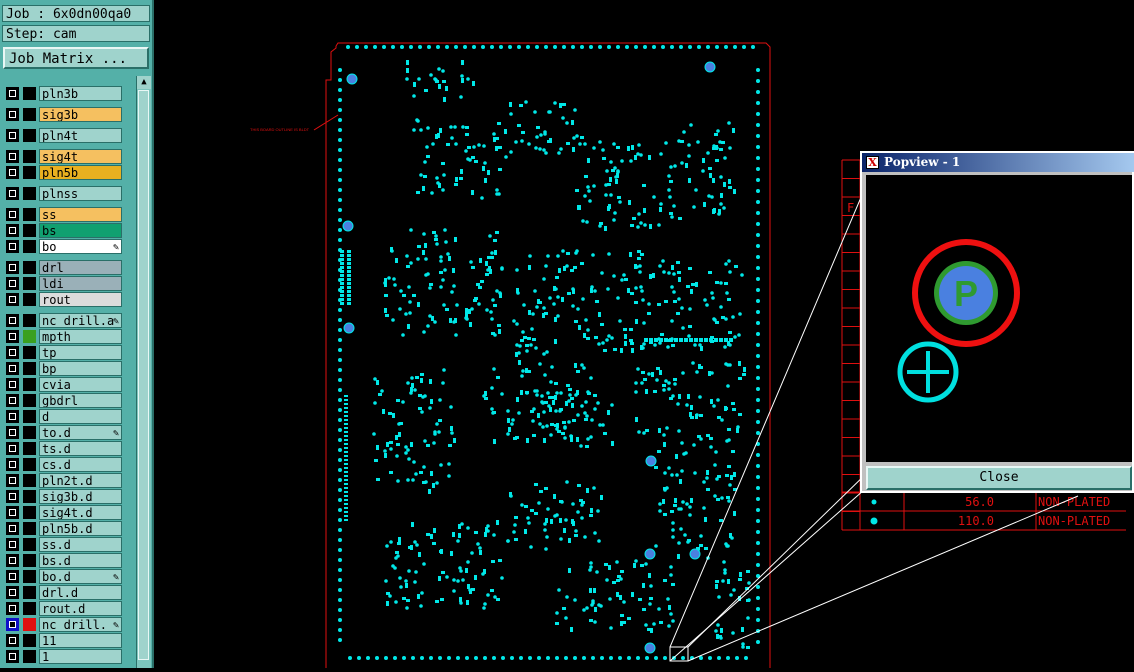 Image resolution: width=1134 pixels, height=672 pixels. What do you see at coordinates (80, 352) in the screenshot?
I see `layer-name: tp` at bounding box center [80, 352].